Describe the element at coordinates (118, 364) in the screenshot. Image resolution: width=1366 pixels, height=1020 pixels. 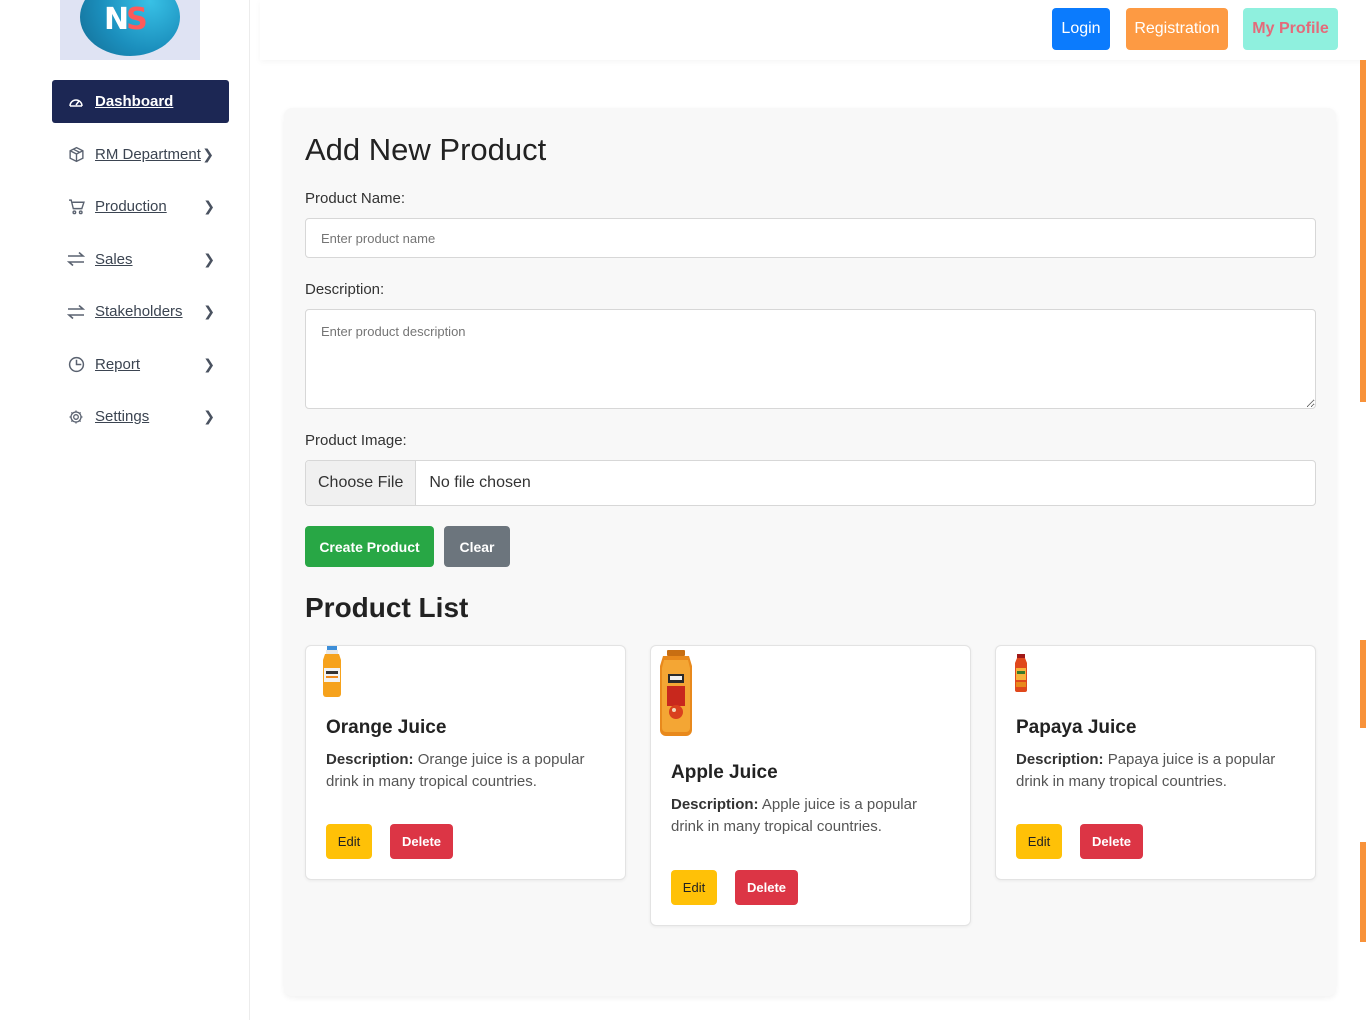
I see `sidebar-item-label: Report` at that location.